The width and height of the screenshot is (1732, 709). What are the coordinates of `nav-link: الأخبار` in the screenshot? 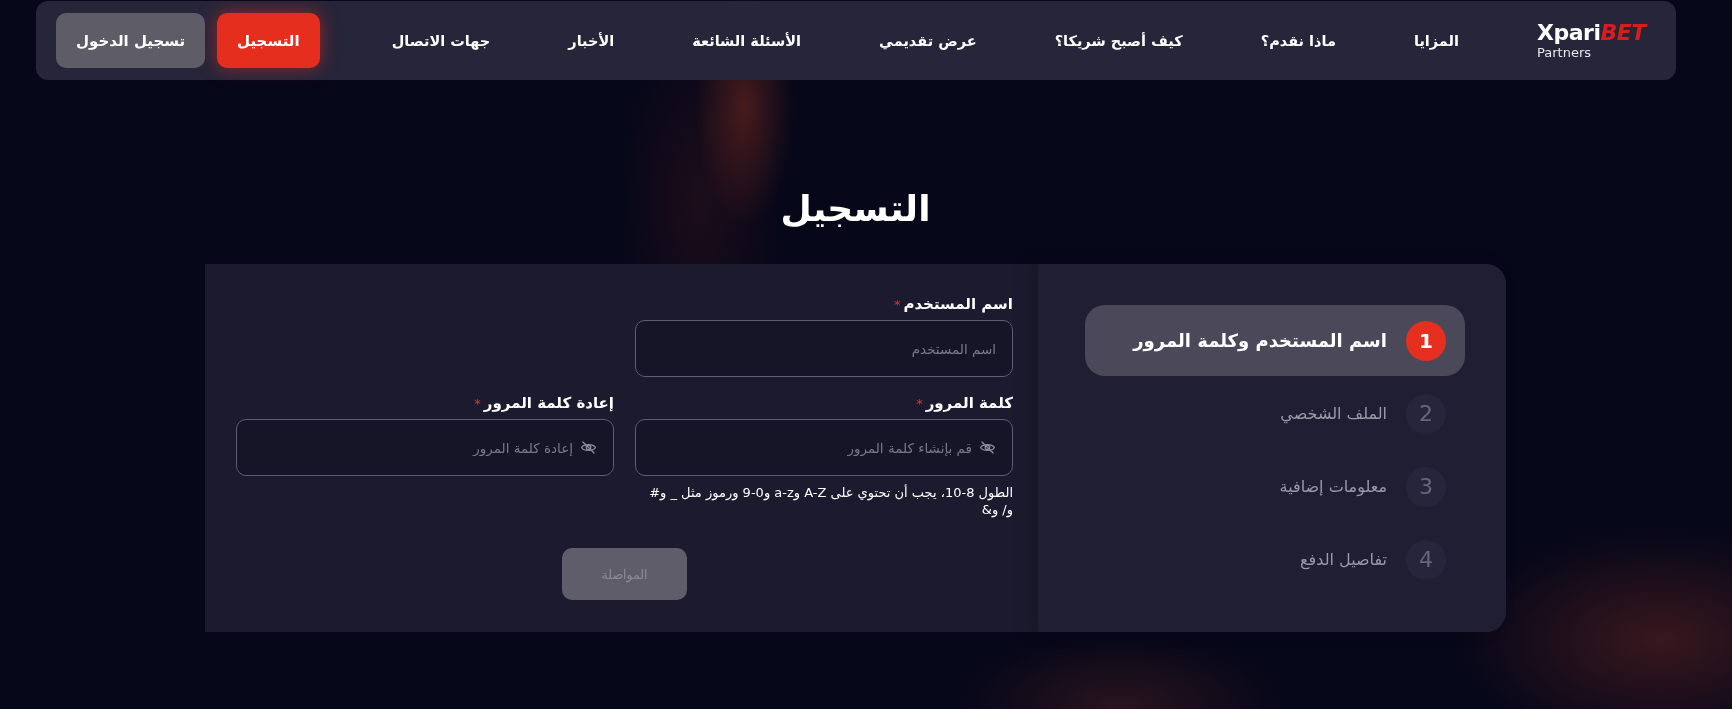 It's located at (591, 40).